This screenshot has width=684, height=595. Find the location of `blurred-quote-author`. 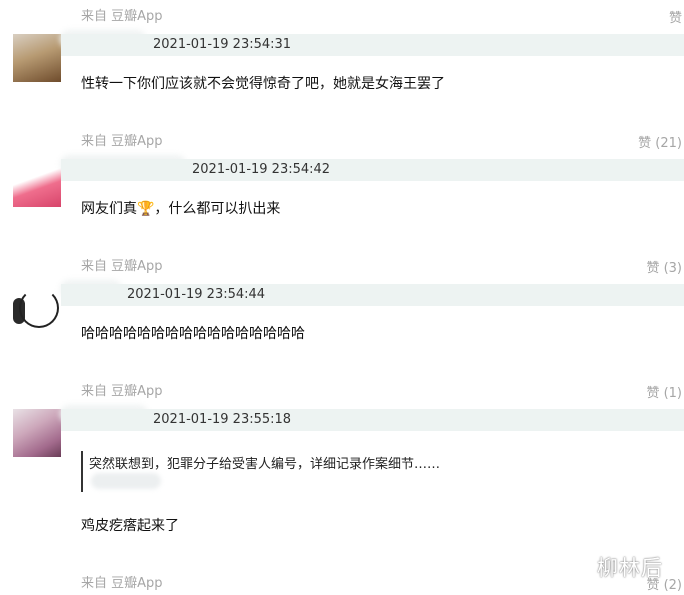

blurred-quote-author is located at coordinates (126, 481).